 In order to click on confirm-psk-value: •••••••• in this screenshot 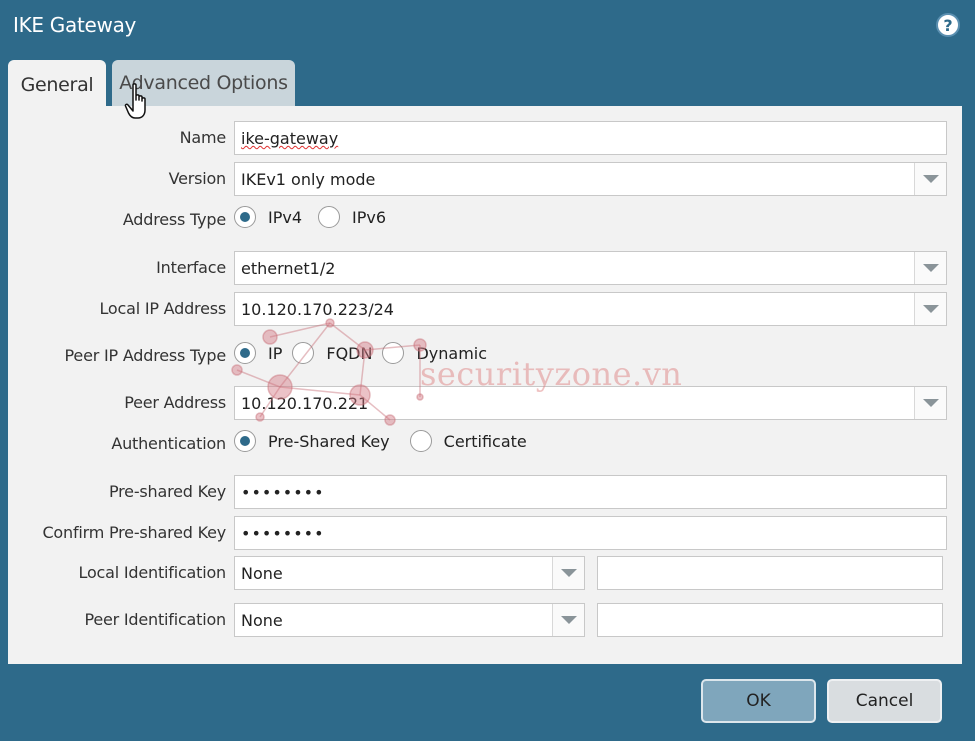, I will do `click(283, 533)`.